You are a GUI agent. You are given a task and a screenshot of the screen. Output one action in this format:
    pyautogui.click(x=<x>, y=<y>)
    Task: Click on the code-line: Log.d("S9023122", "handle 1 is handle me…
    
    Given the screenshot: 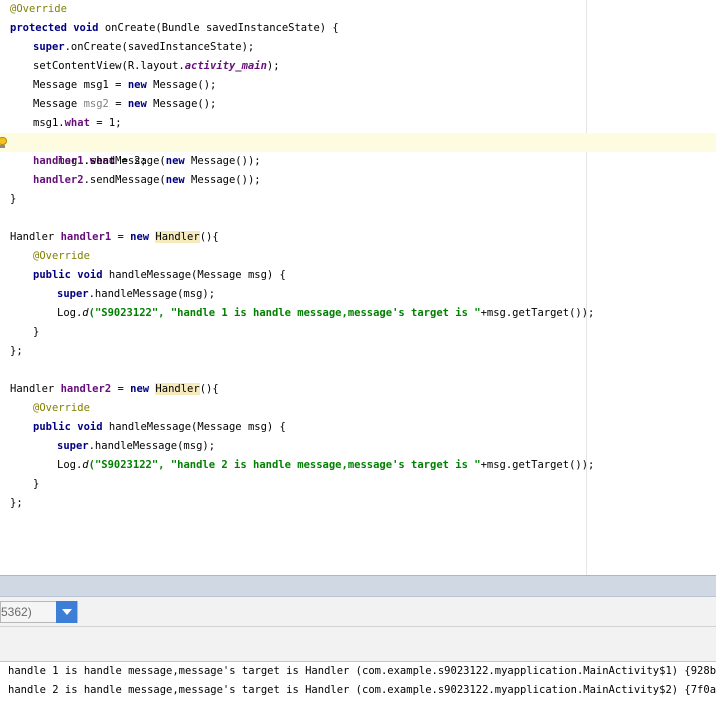 What is the action you would take?
    pyautogui.click(x=358, y=313)
    